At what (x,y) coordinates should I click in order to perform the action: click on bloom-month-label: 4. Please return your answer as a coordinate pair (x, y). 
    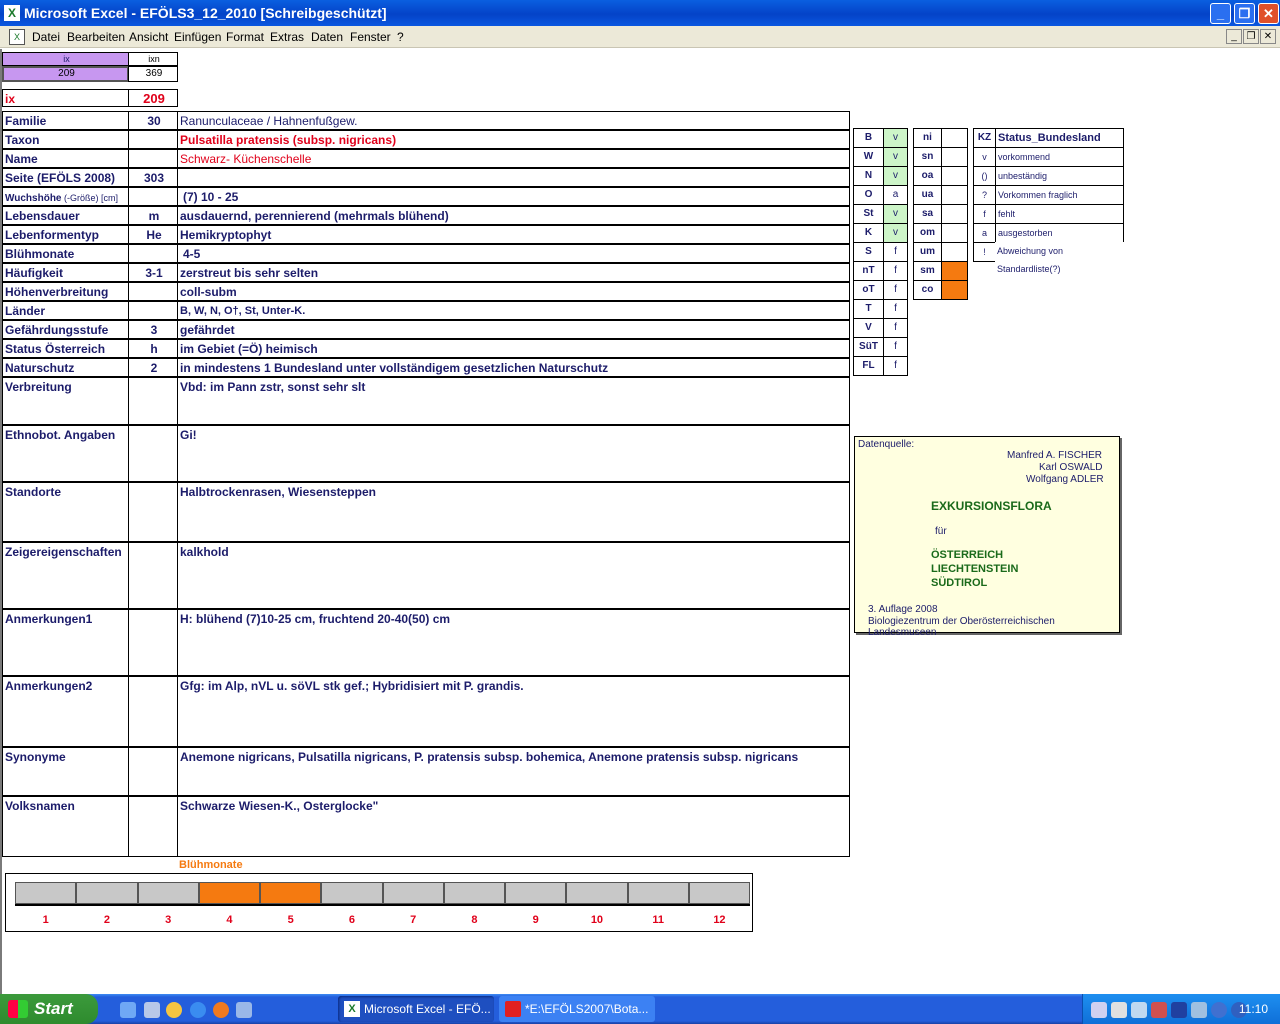
    Looking at the image, I should click on (229, 920).